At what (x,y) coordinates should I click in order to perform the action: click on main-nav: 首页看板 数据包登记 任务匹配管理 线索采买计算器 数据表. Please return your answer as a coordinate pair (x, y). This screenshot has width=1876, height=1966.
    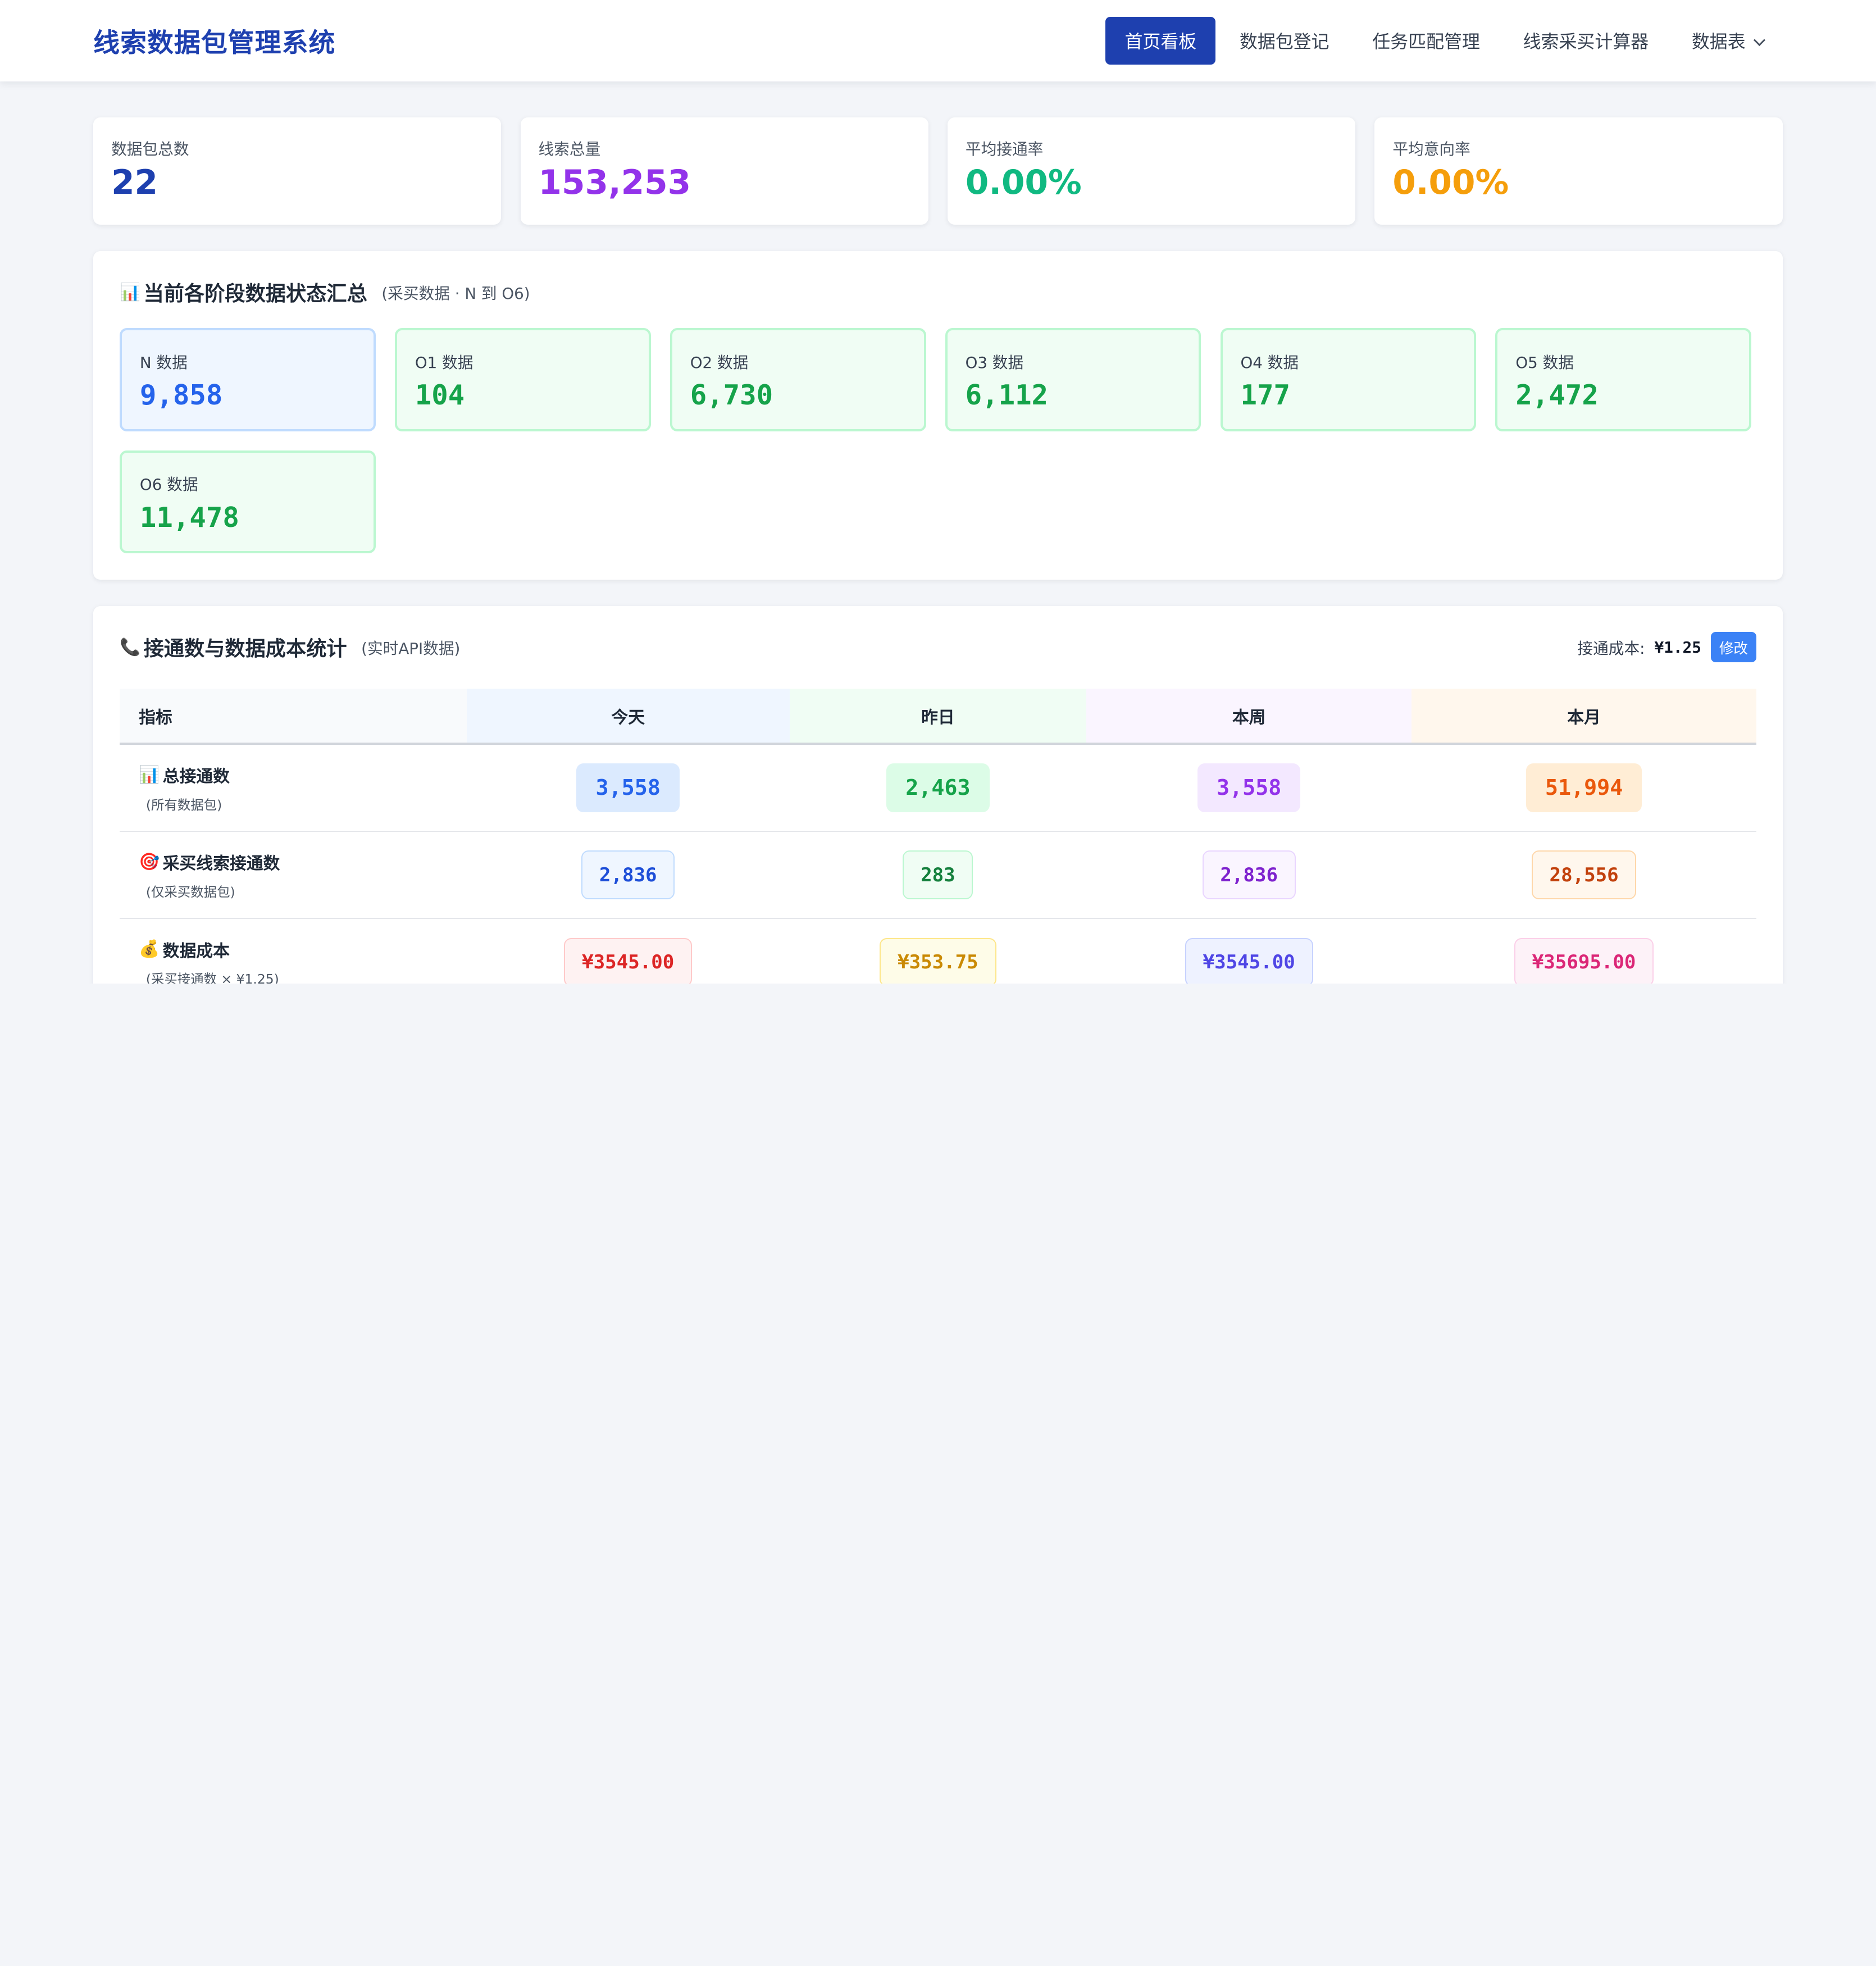
    Looking at the image, I should click on (1444, 41).